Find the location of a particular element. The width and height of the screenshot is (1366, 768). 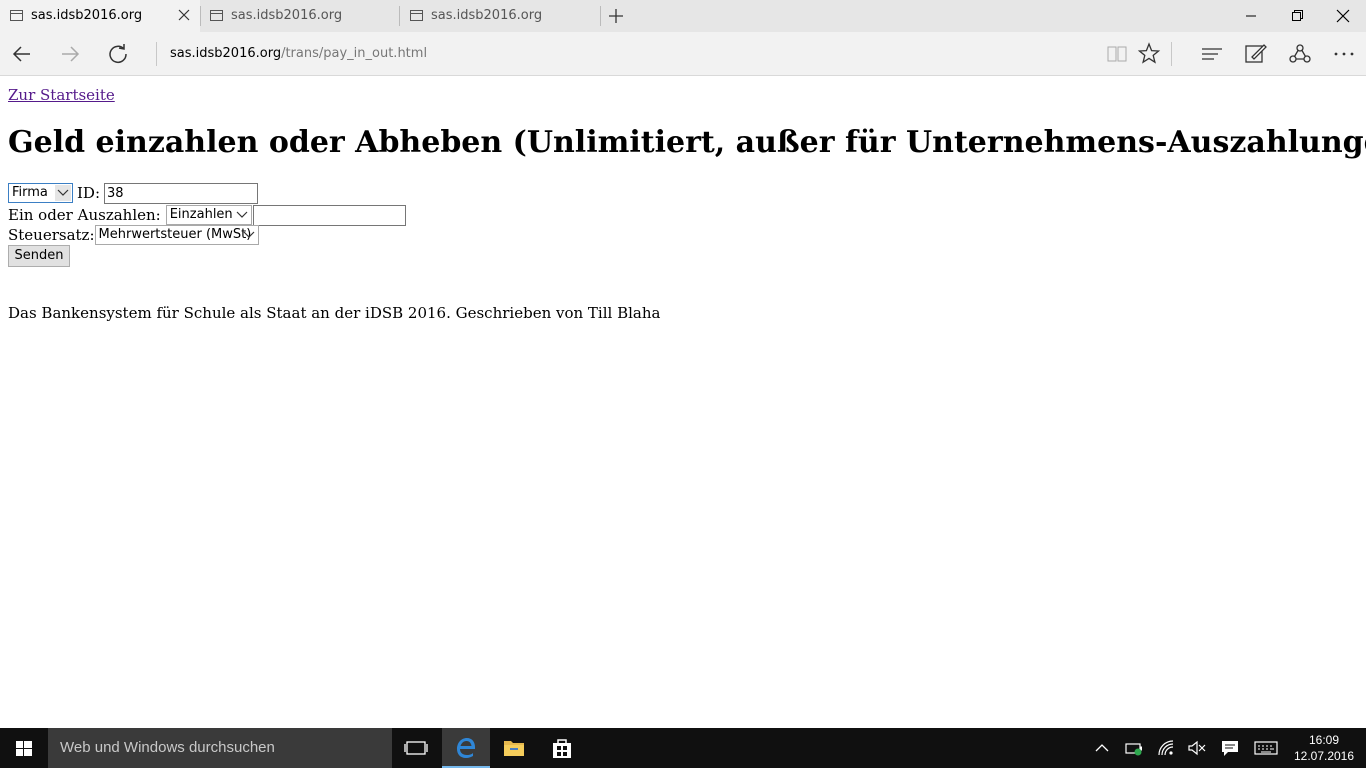

close-window-button is located at coordinates (1343, 16).